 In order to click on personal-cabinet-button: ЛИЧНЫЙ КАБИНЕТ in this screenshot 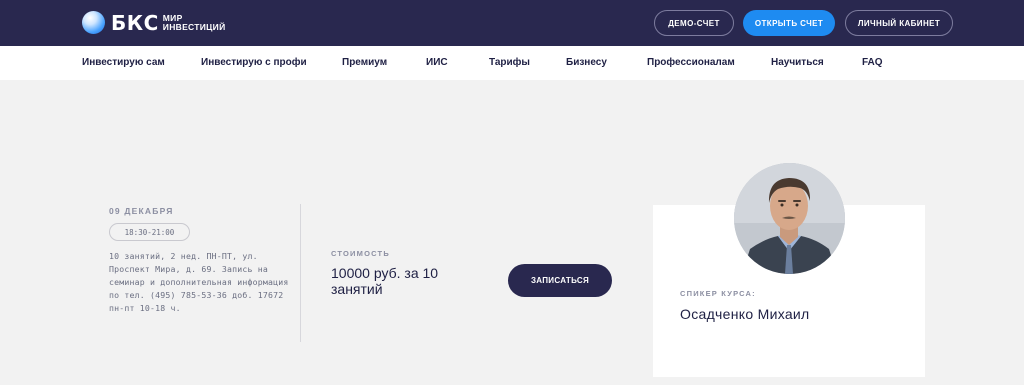, I will do `click(899, 23)`.